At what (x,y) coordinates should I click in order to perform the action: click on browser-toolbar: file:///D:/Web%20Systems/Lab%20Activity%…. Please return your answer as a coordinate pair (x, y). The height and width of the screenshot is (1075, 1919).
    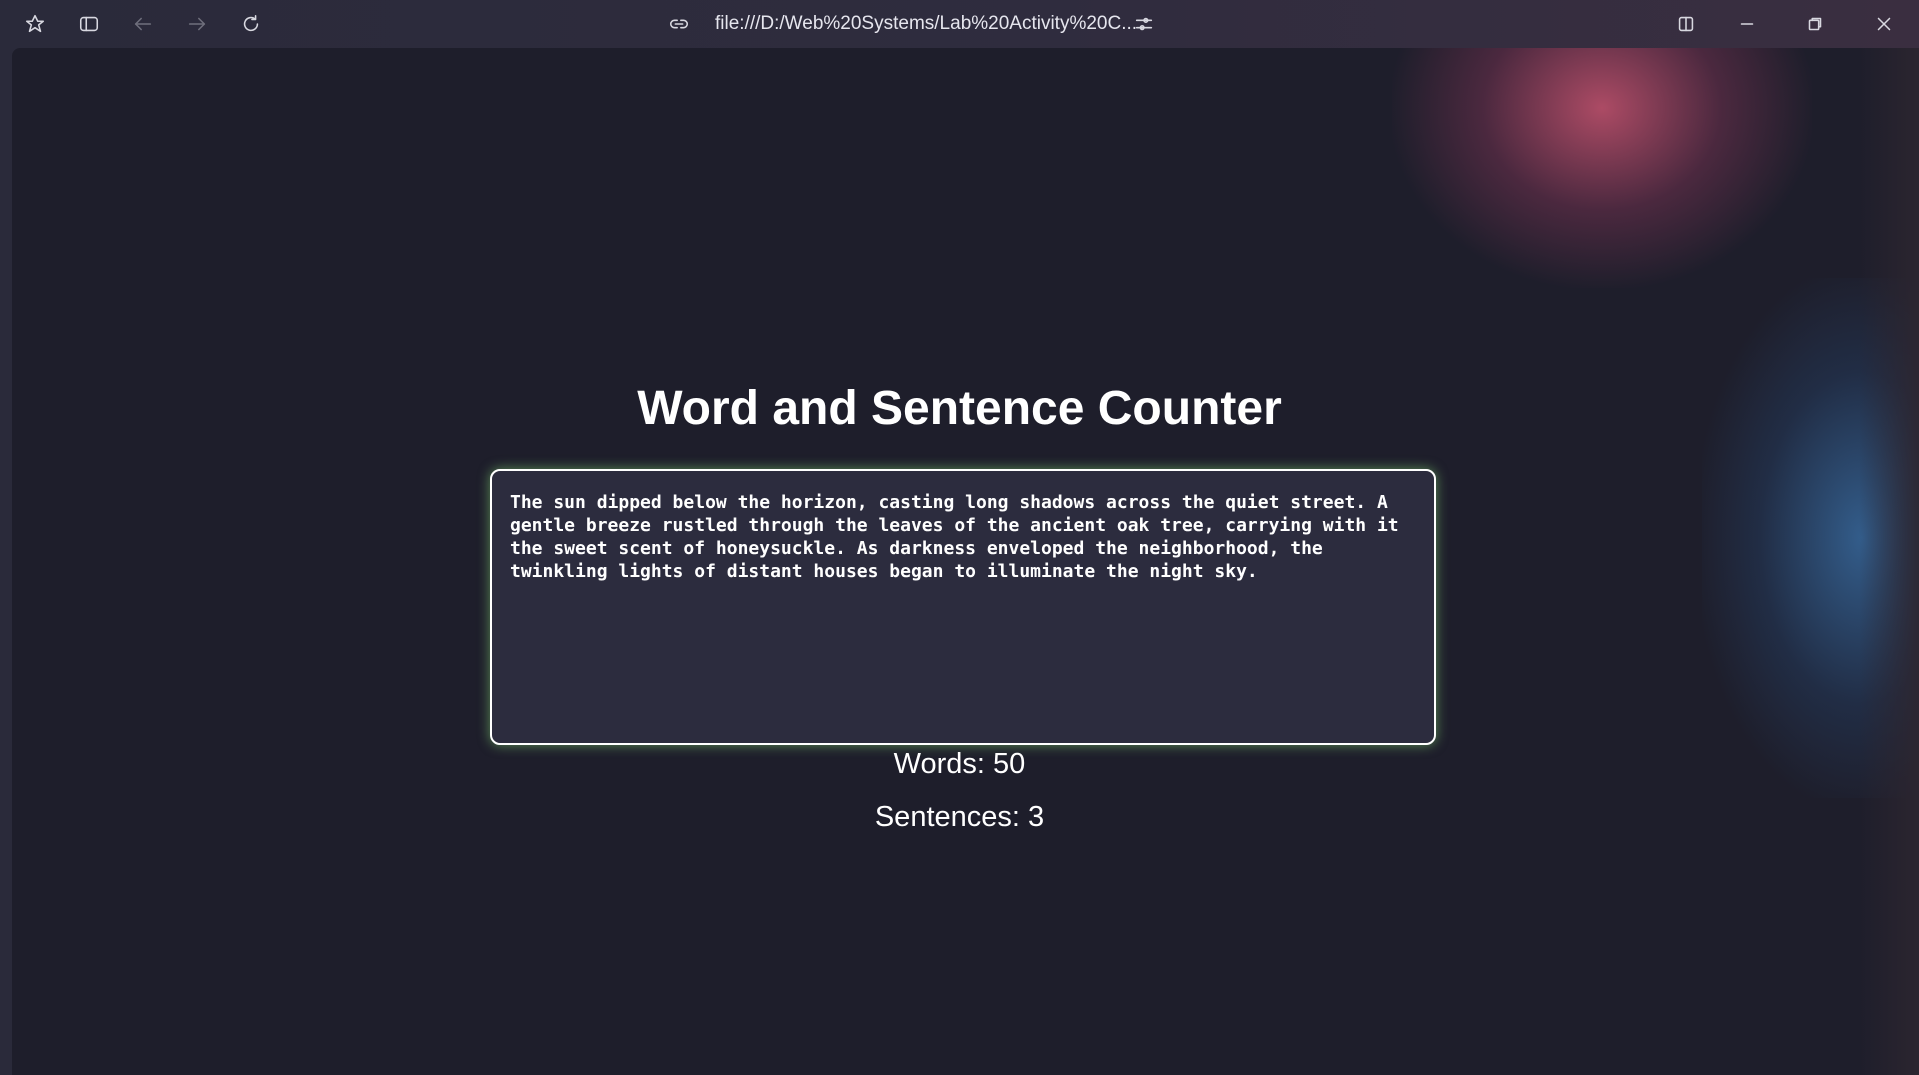
    Looking at the image, I should click on (959, 24).